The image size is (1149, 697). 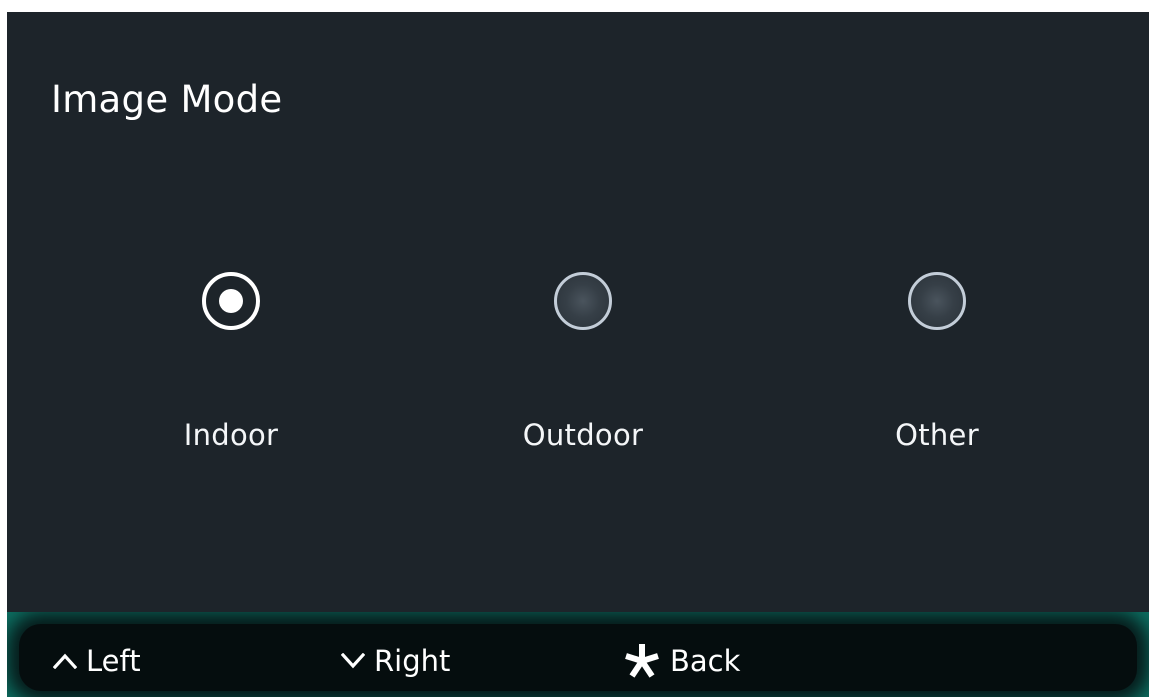 What do you see at coordinates (231, 435) in the screenshot?
I see `option-label-indoor: Indoor` at bounding box center [231, 435].